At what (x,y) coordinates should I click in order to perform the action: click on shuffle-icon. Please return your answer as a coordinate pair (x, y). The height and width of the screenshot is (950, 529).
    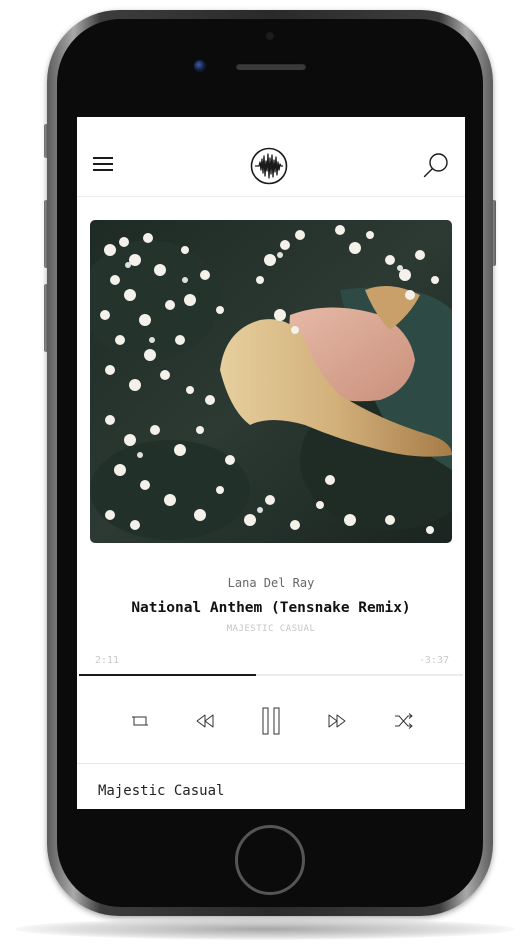
    Looking at the image, I should click on (404, 721).